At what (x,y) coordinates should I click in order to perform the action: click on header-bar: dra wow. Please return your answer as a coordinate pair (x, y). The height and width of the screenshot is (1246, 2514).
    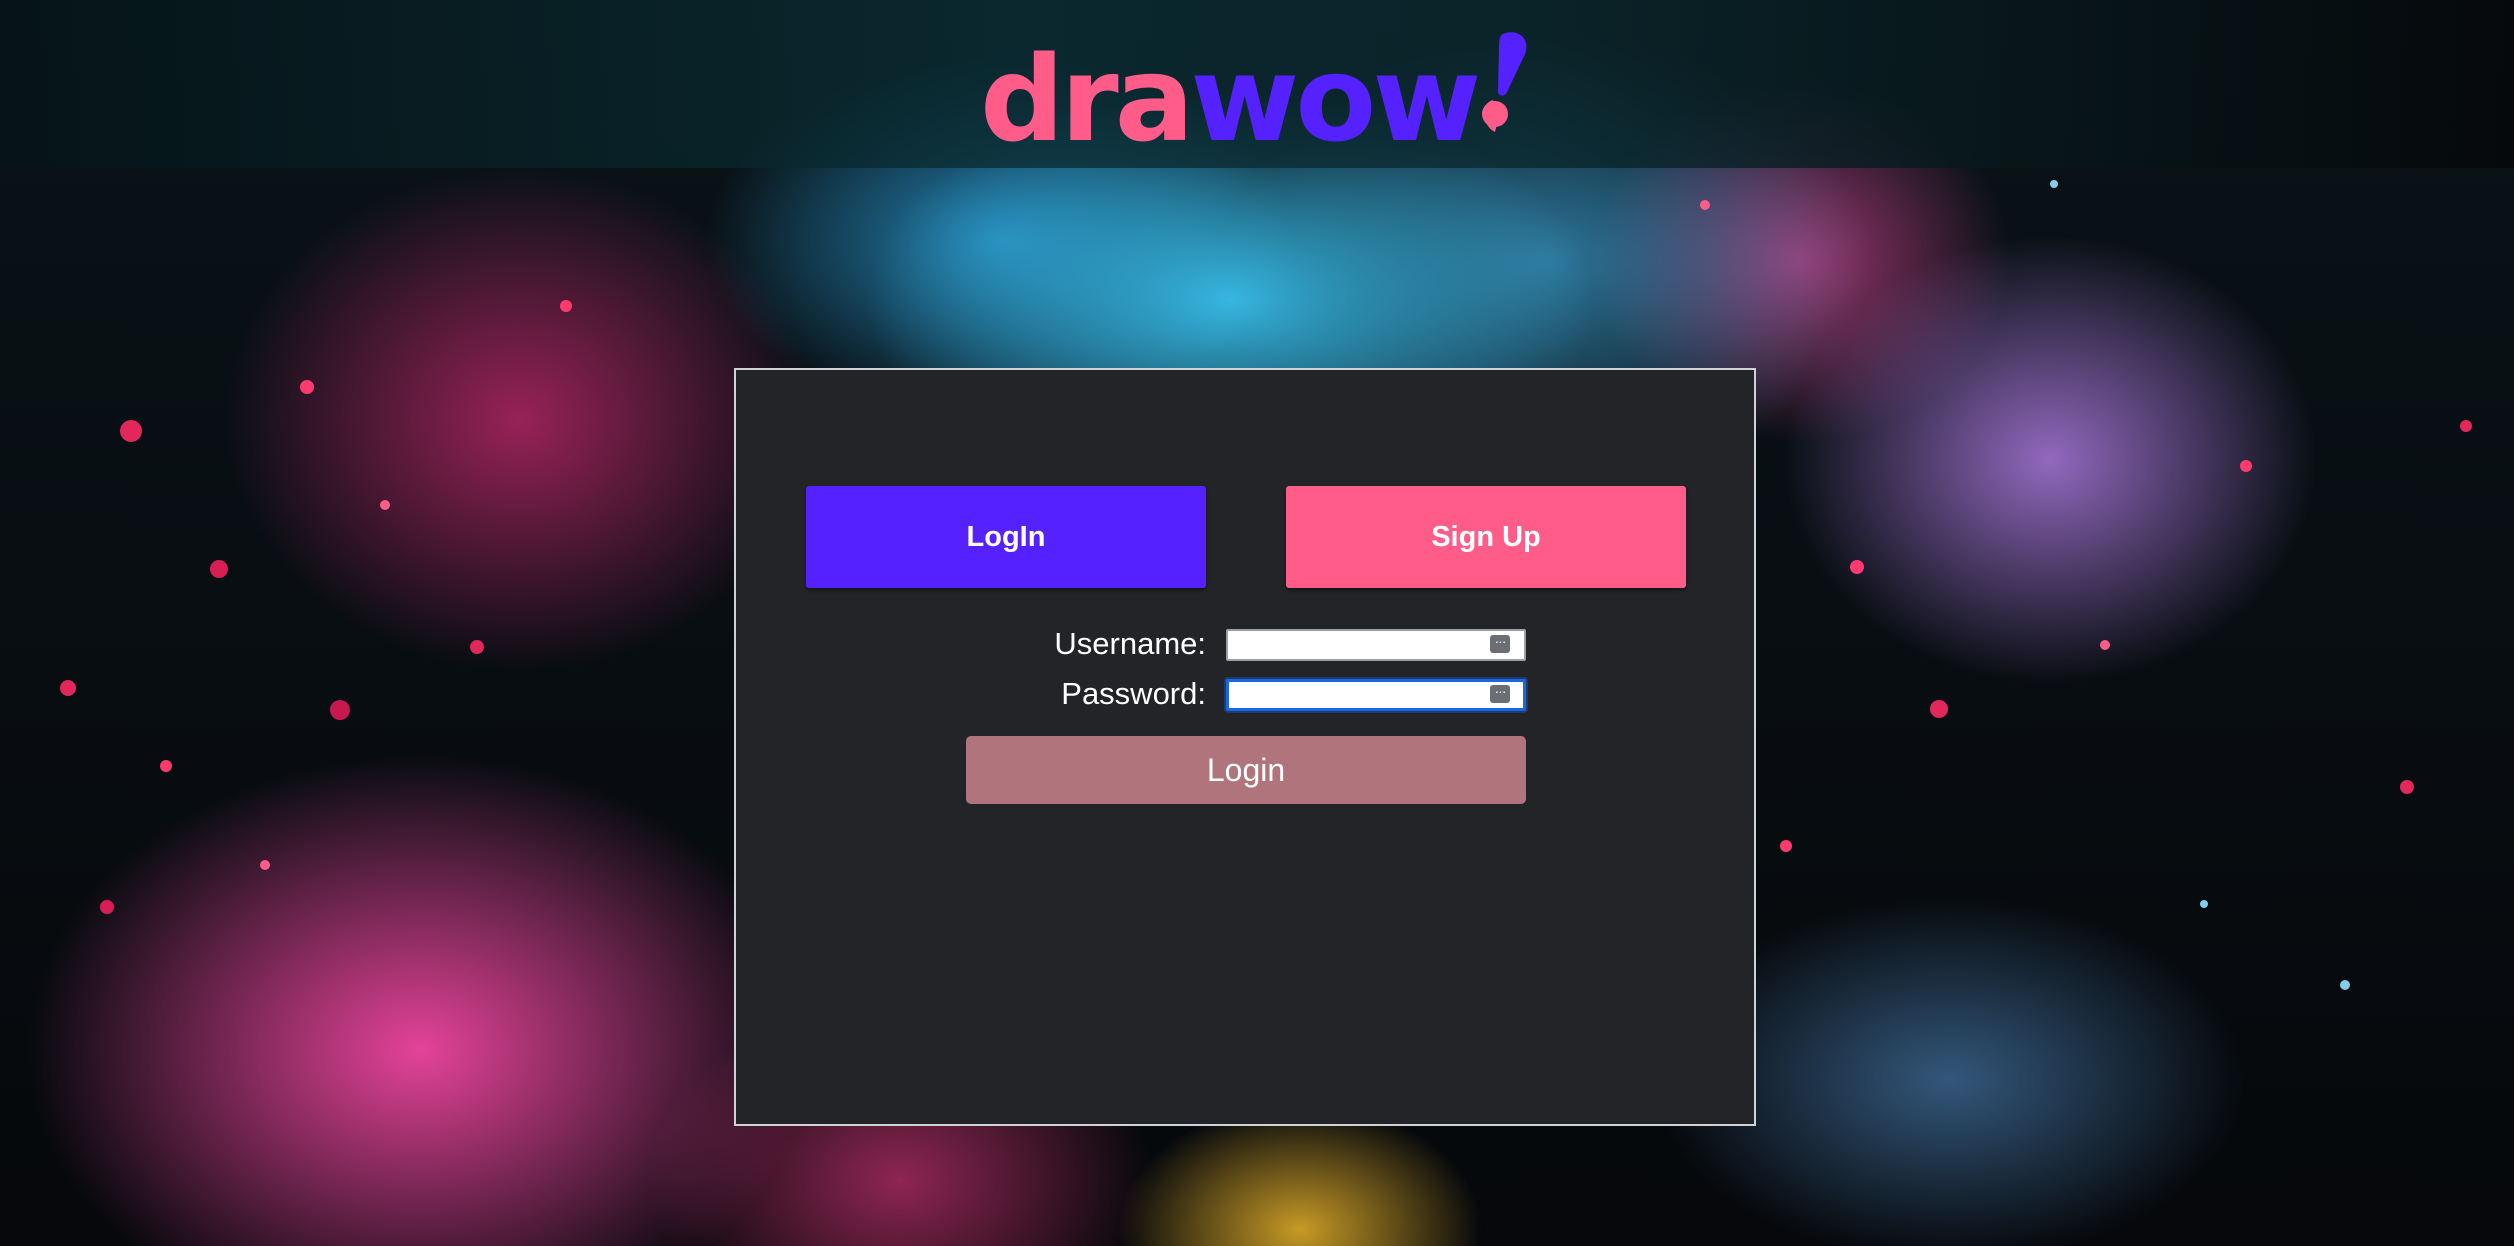
    Looking at the image, I should click on (1257, 84).